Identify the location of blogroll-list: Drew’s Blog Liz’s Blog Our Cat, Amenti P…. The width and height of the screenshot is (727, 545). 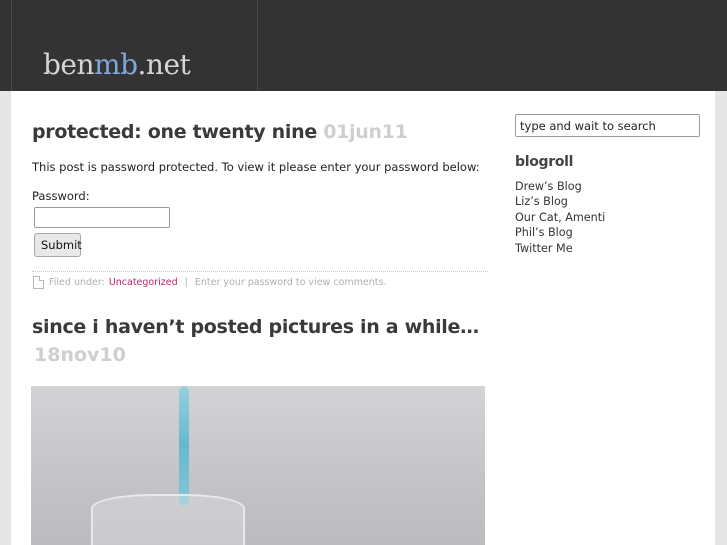
(560, 217).